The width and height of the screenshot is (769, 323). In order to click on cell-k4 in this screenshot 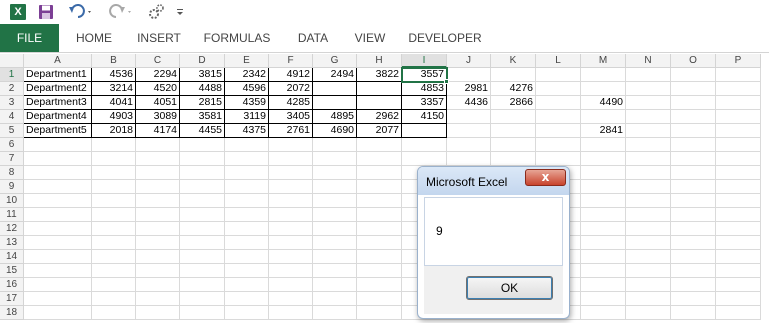, I will do `click(513, 117)`.